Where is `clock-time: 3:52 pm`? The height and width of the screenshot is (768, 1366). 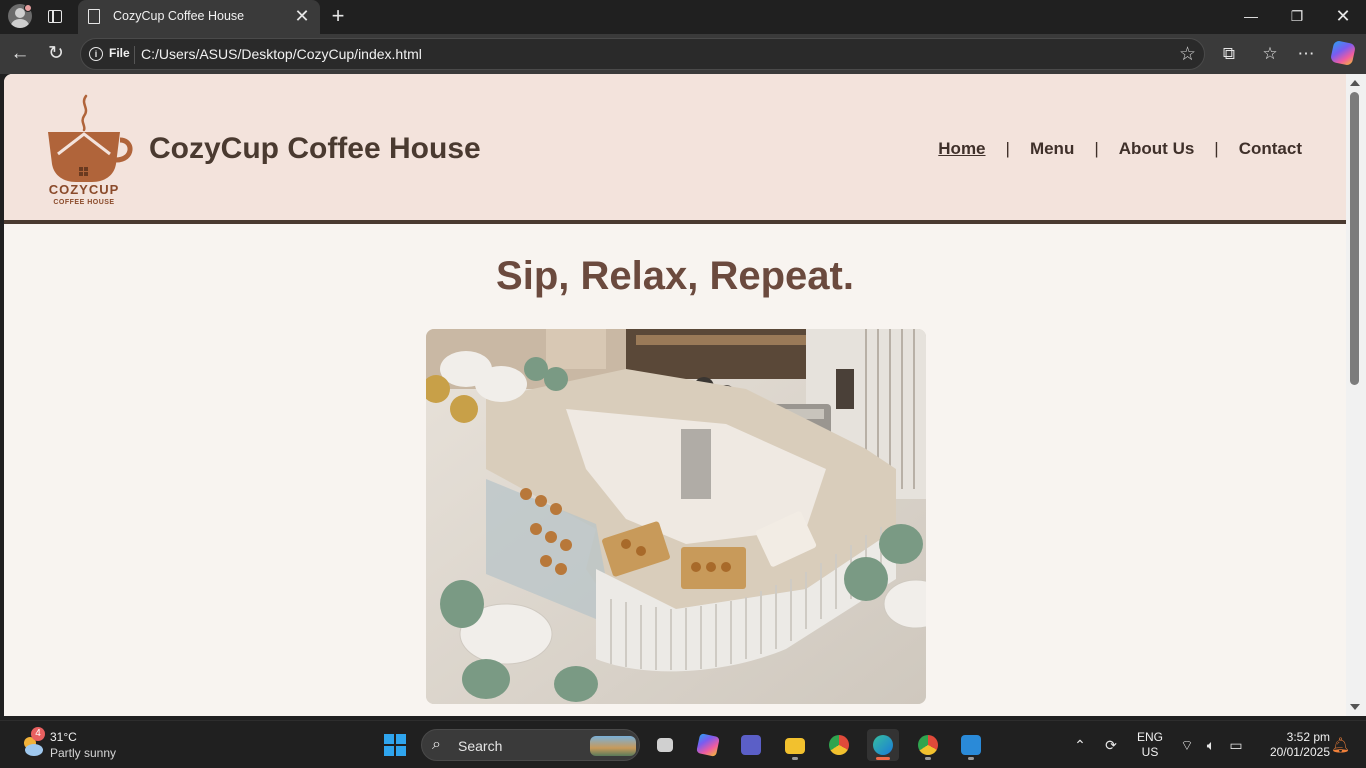
clock-time: 3:52 pm is located at coordinates (1308, 737).